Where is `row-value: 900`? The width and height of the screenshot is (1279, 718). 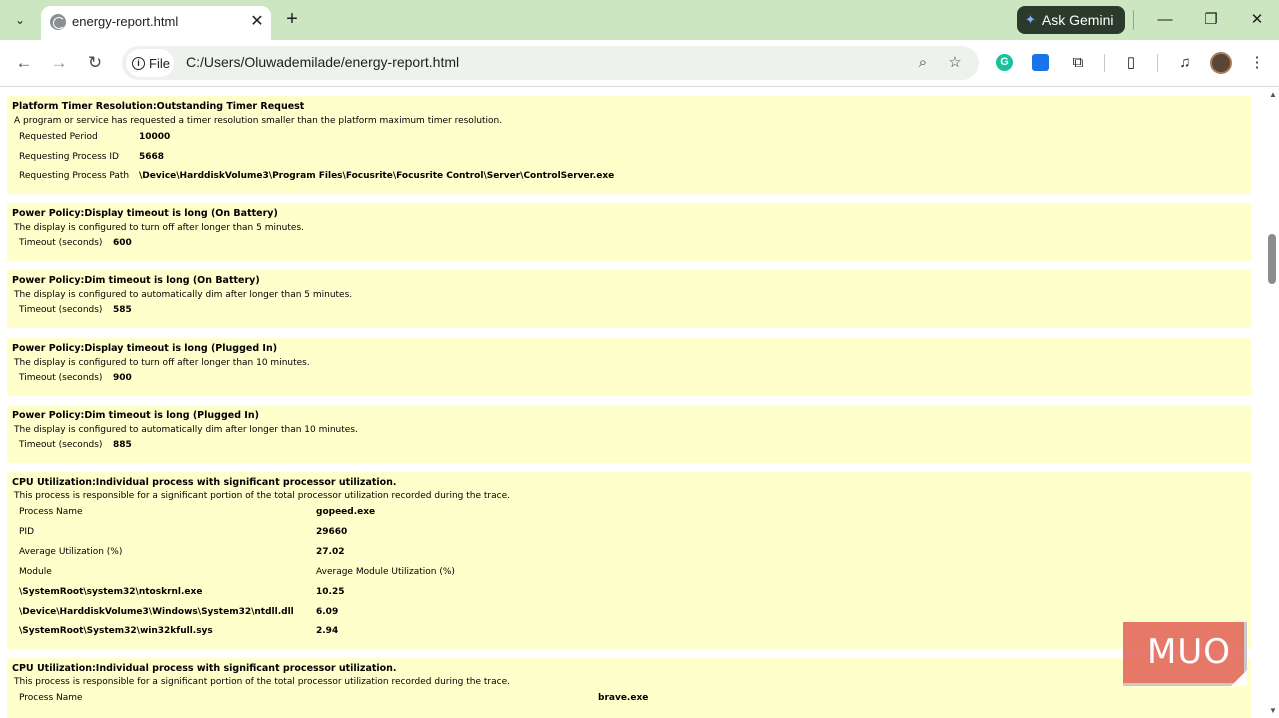 row-value: 900 is located at coordinates (122, 378).